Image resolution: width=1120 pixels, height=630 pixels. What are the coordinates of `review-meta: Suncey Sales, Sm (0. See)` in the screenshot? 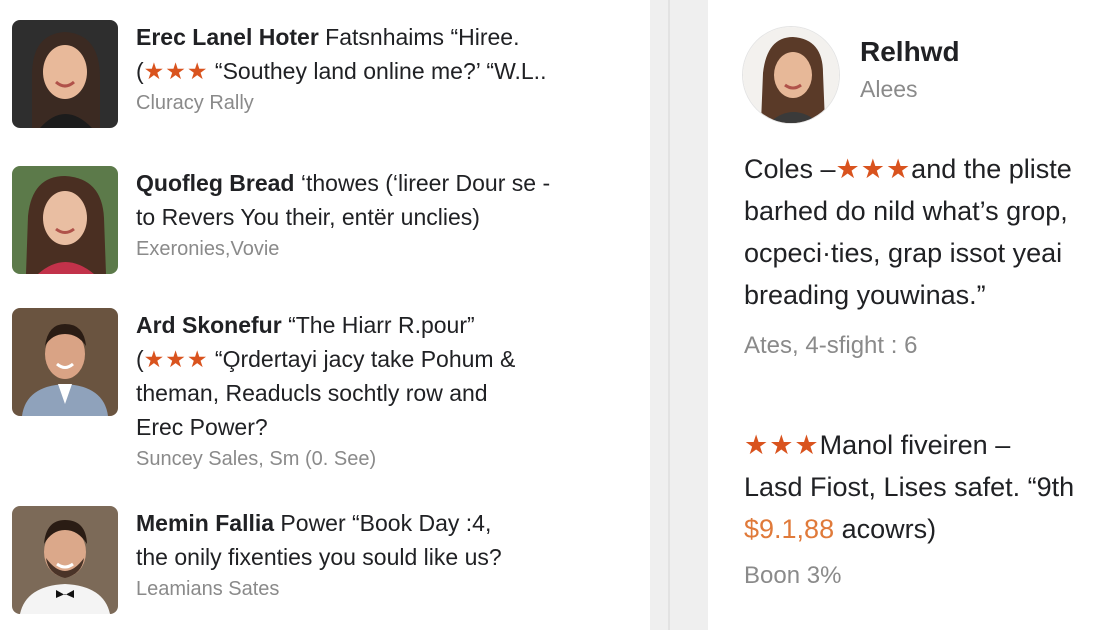 It's located at (256, 459).